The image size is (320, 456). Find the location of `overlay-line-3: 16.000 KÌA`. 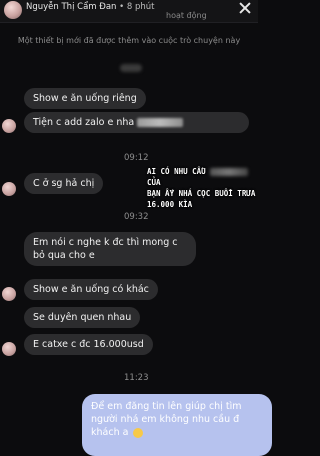

overlay-line-3: 16.000 KÌA is located at coordinates (170, 204).